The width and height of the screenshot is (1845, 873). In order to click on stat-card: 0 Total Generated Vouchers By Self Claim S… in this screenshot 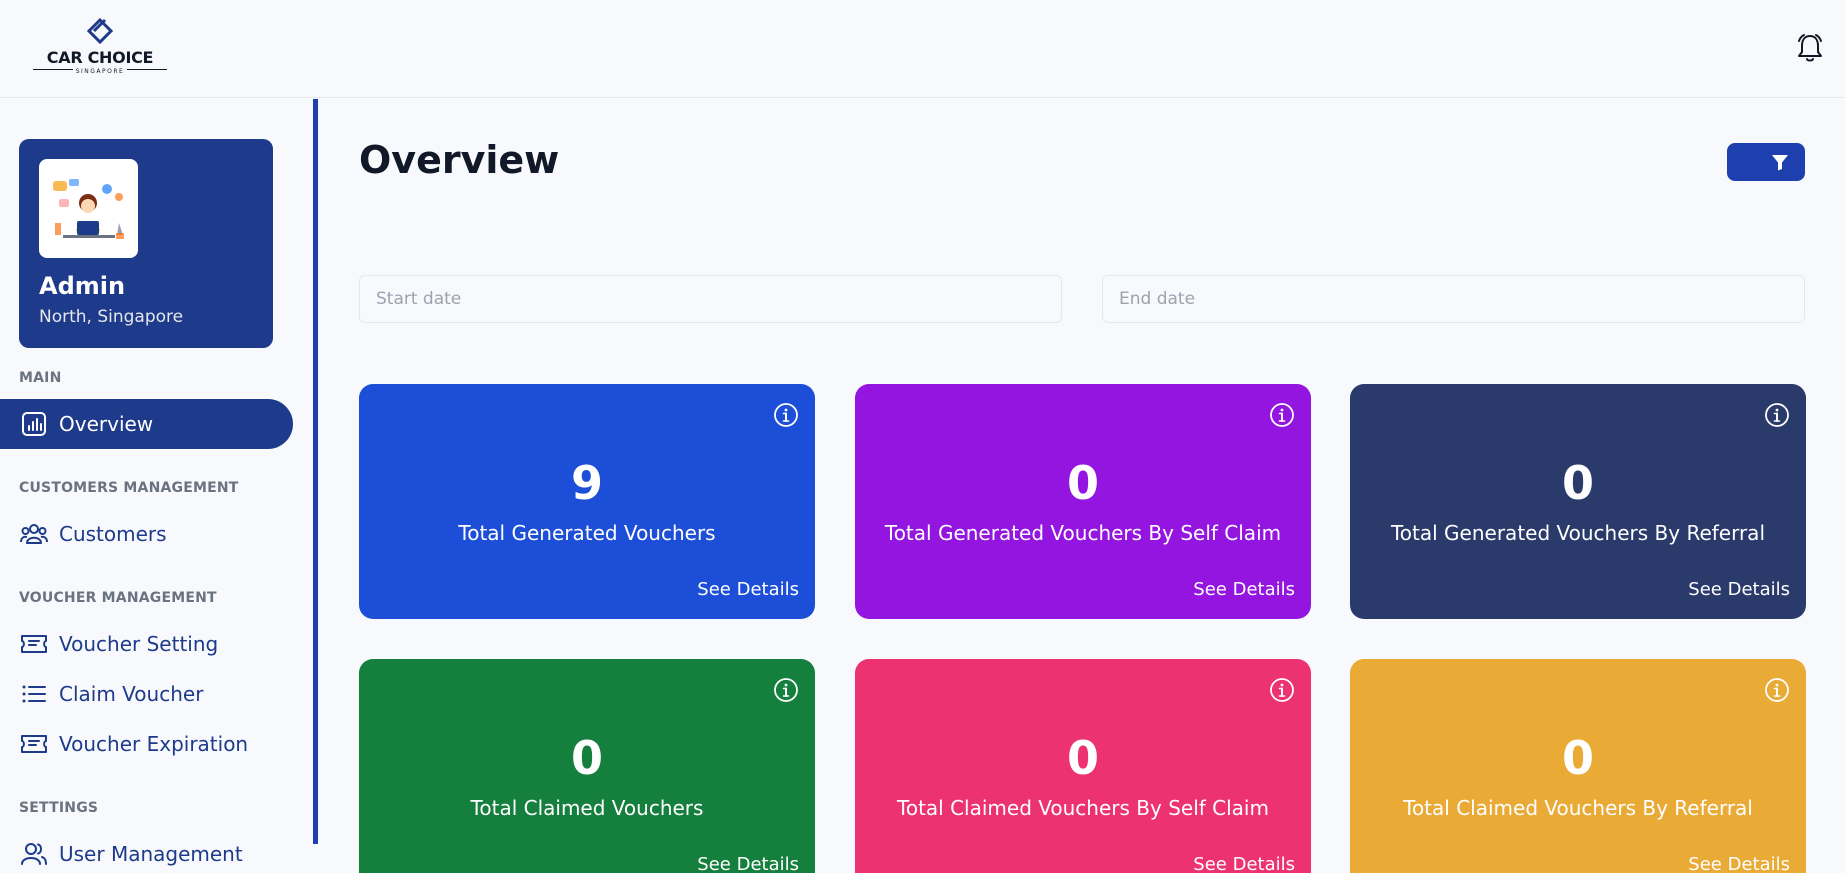, I will do `click(1083, 501)`.